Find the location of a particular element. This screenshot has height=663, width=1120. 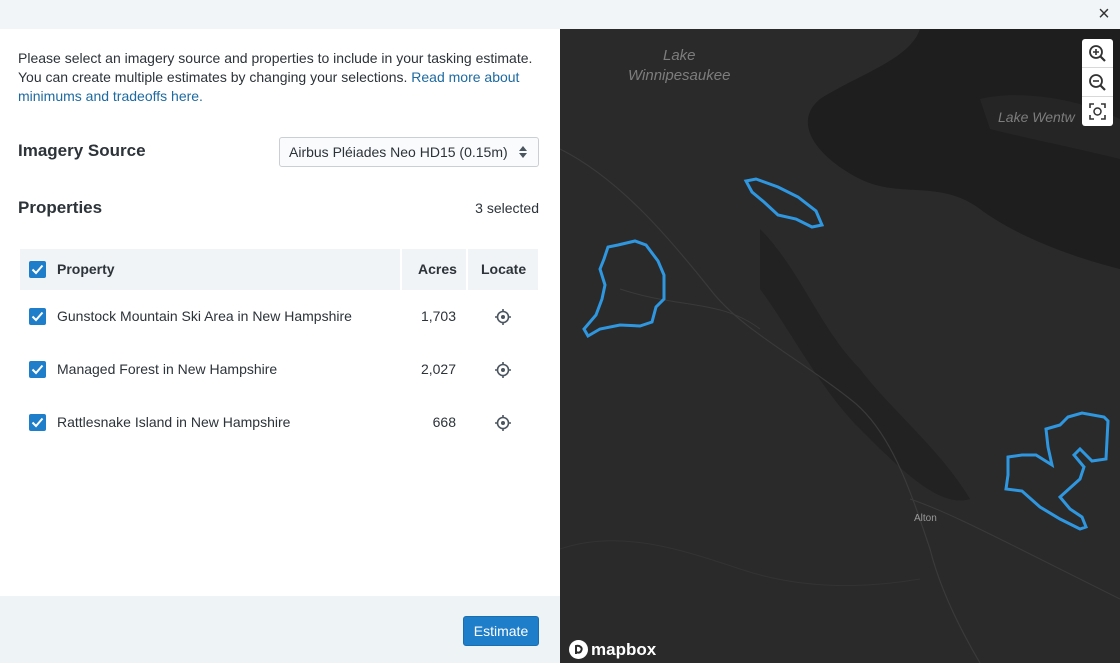

selected-count: 3 selected is located at coordinates (507, 208).